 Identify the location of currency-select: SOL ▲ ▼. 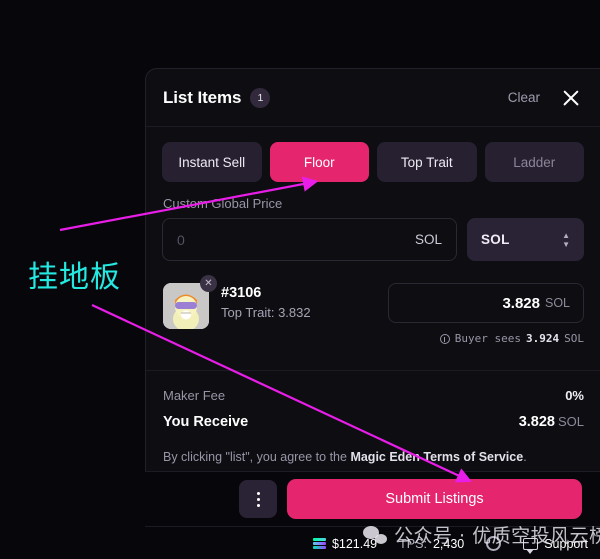
(525, 239).